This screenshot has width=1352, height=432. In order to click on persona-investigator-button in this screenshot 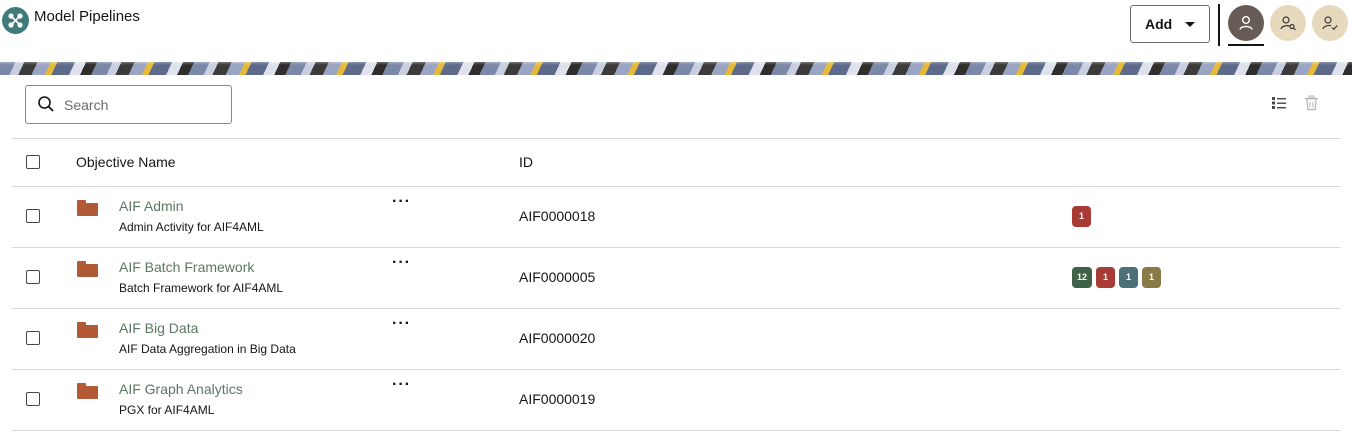, I will do `click(1288, 23)`.